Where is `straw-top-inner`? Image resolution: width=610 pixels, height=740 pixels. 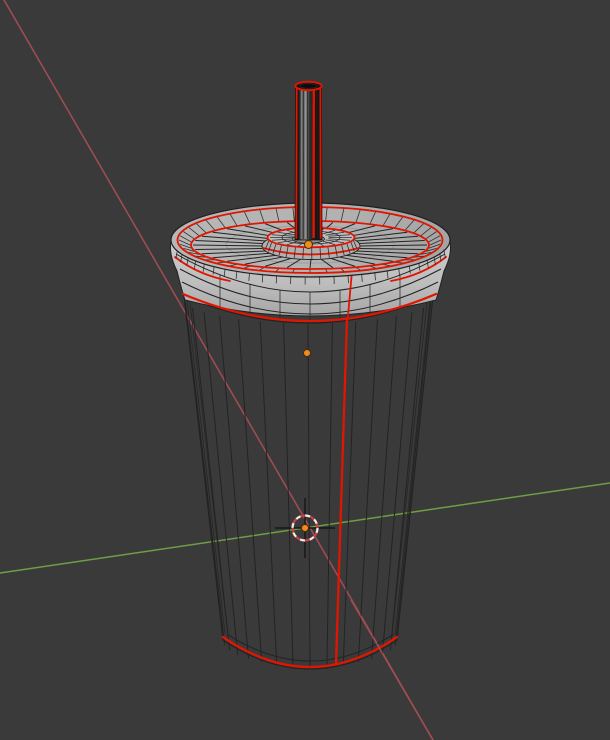 straw-top-inner is located at coordinates (308, 86).